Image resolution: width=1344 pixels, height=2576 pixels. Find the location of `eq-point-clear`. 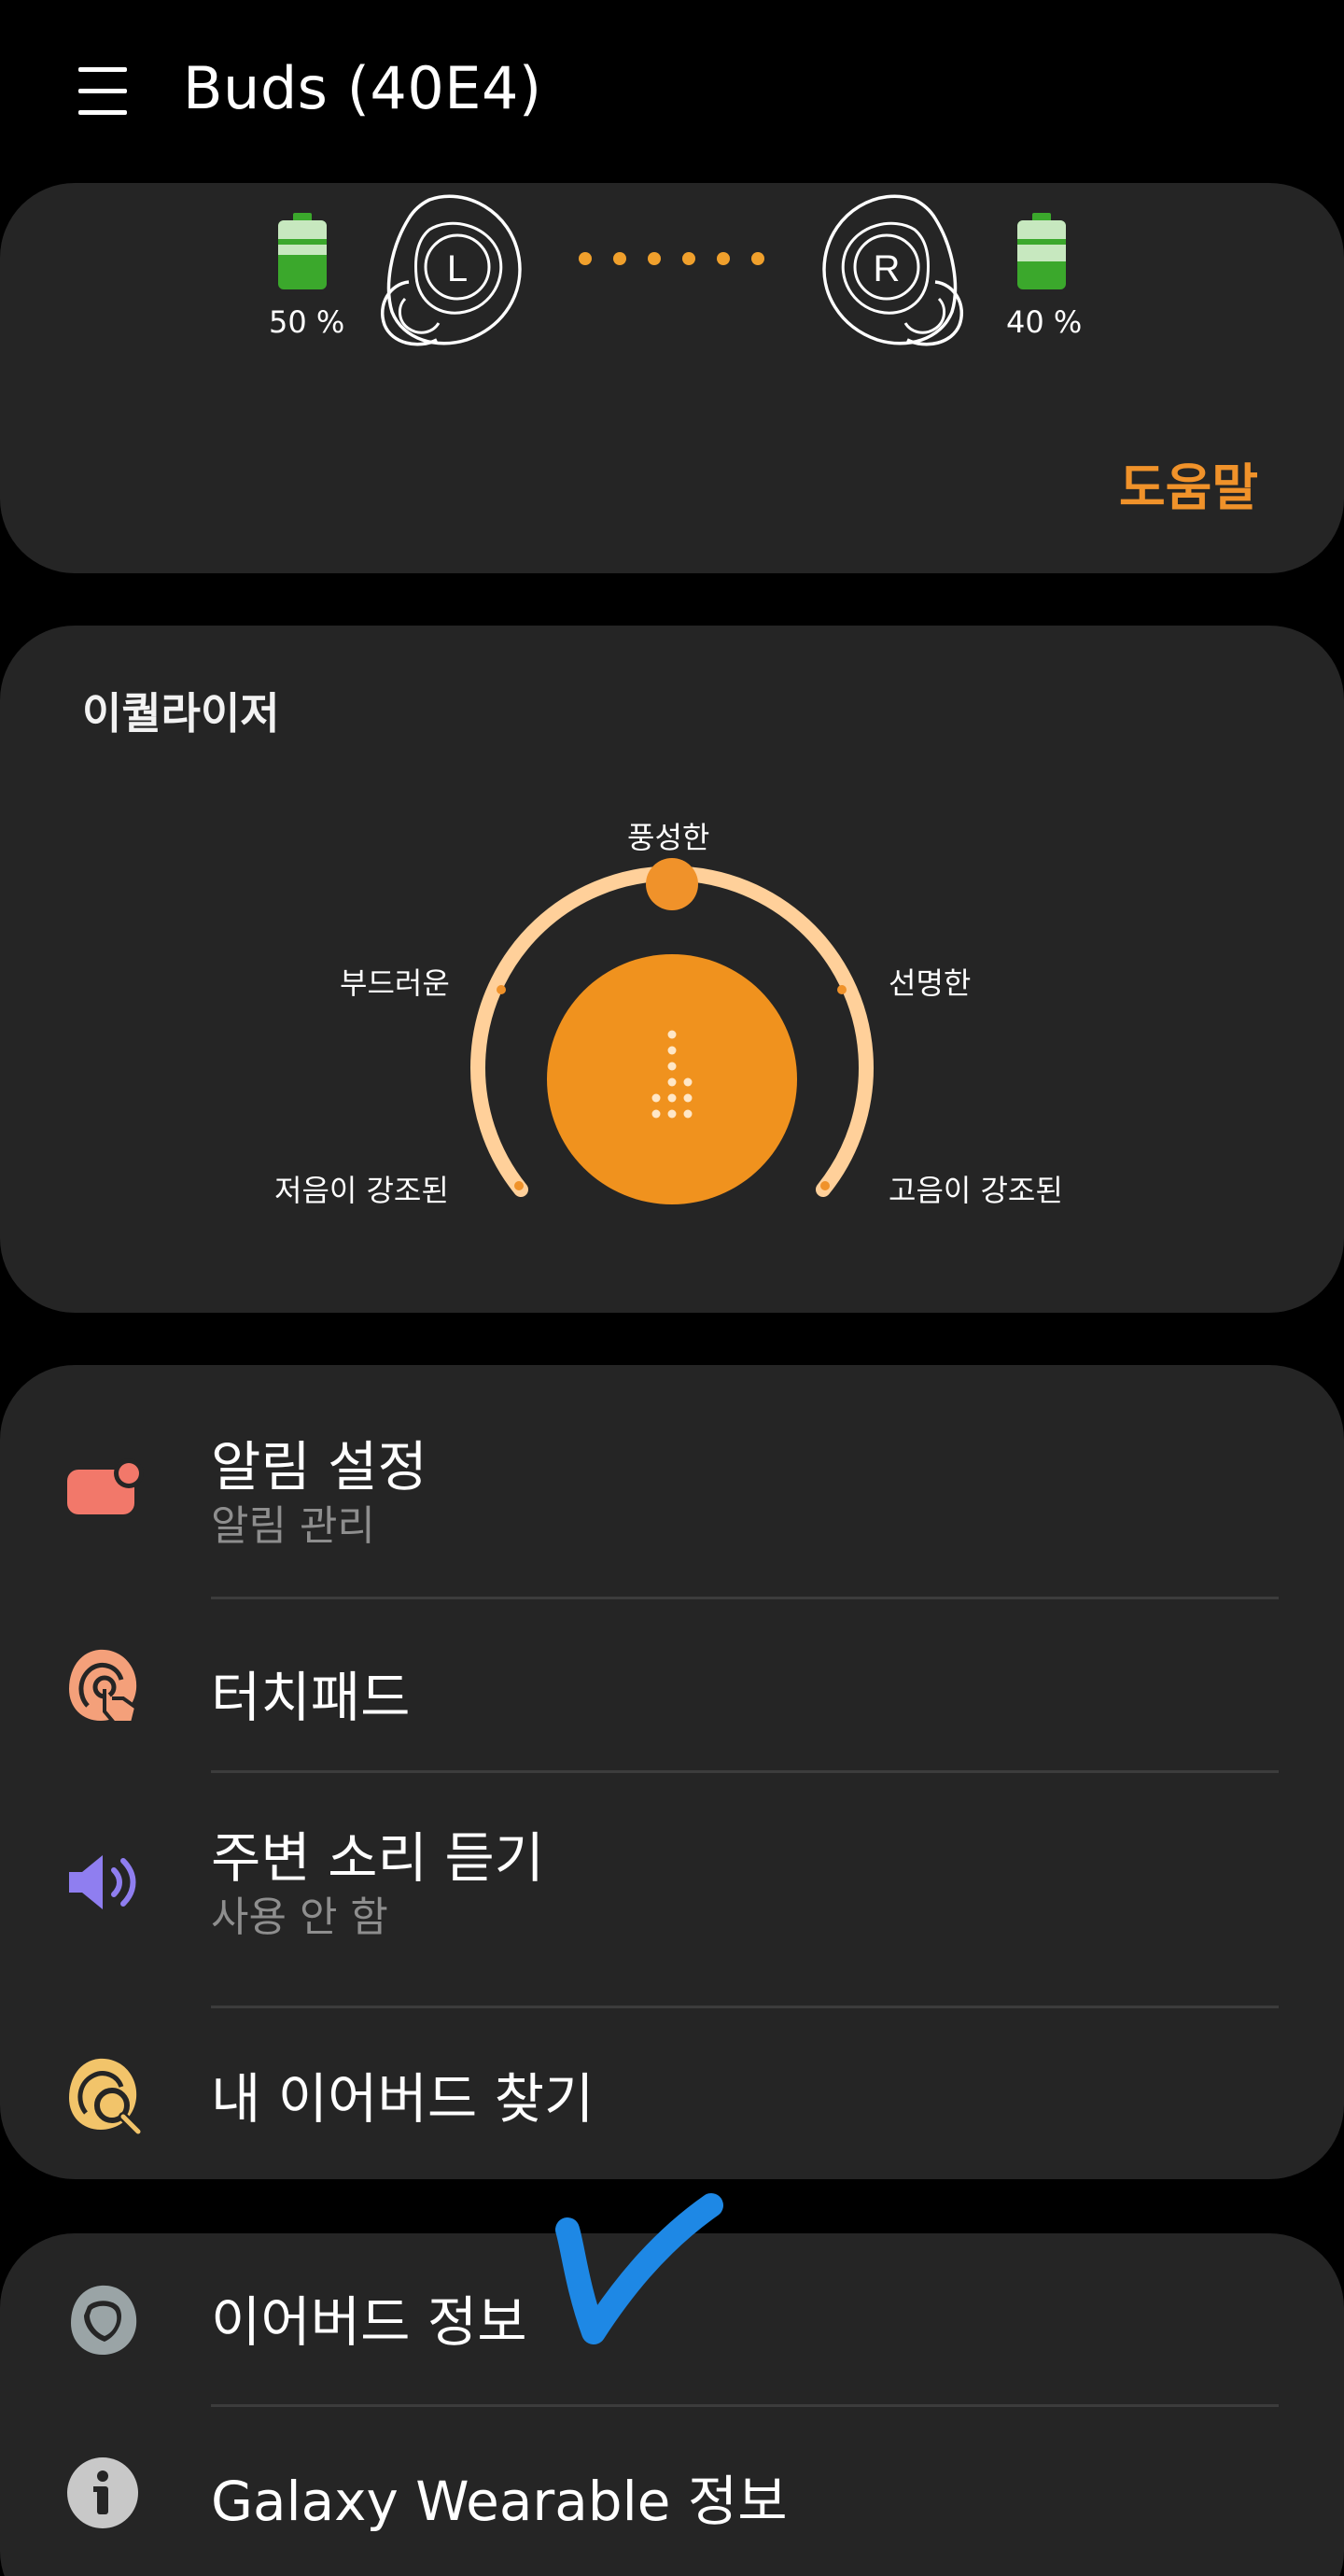

eq-point-clear is located at coordinates (842, 989).